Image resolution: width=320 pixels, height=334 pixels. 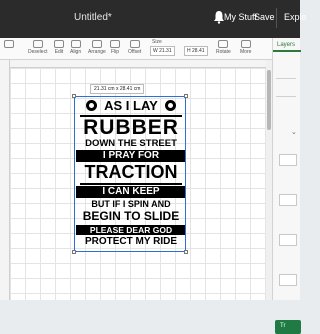 What do you see at coordinates (96, 44) in the screenshot?
I see `arrange-icon` at bounding box center [96, 44].